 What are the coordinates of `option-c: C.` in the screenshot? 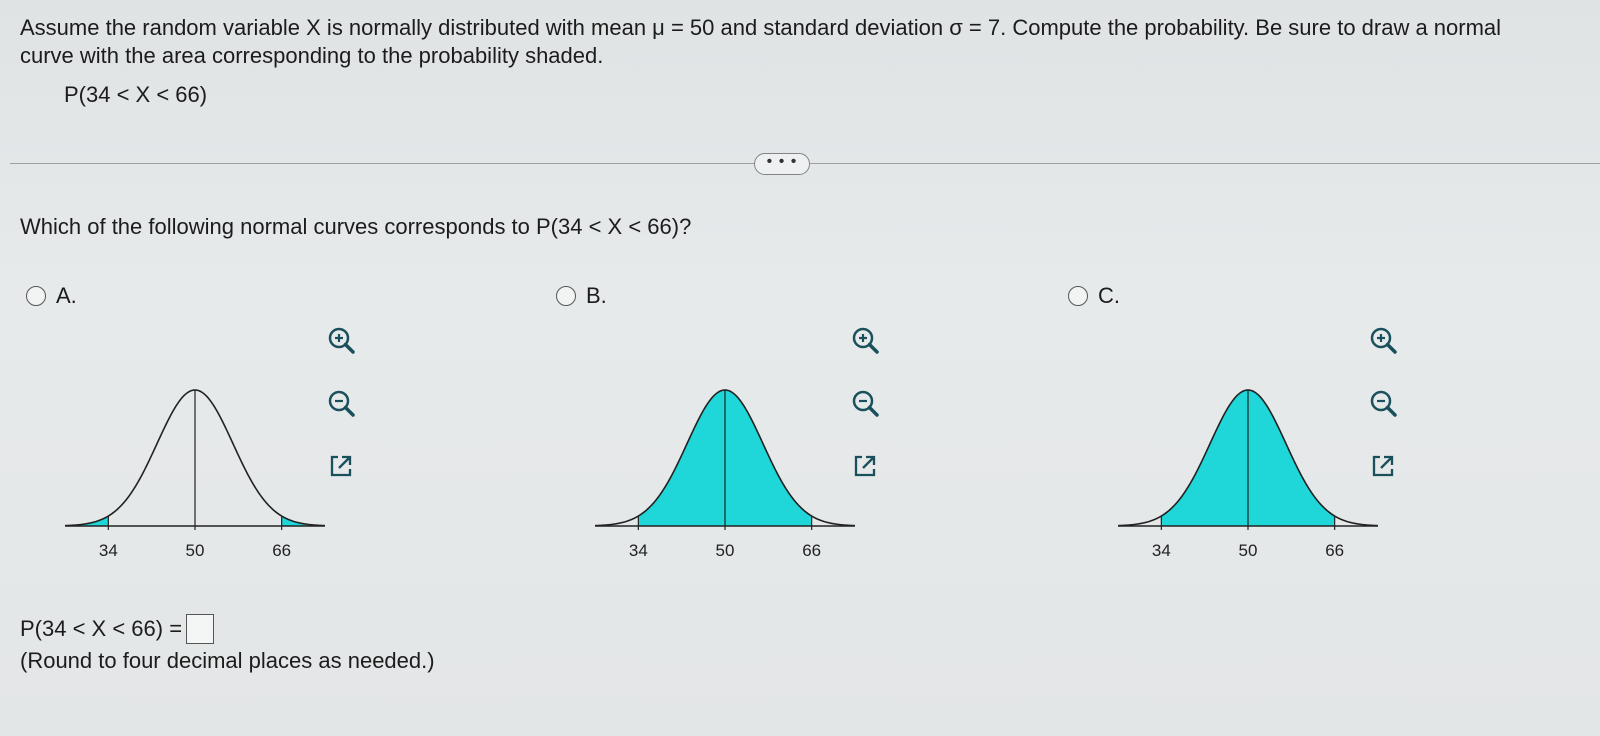 It's located at (1094, 296).